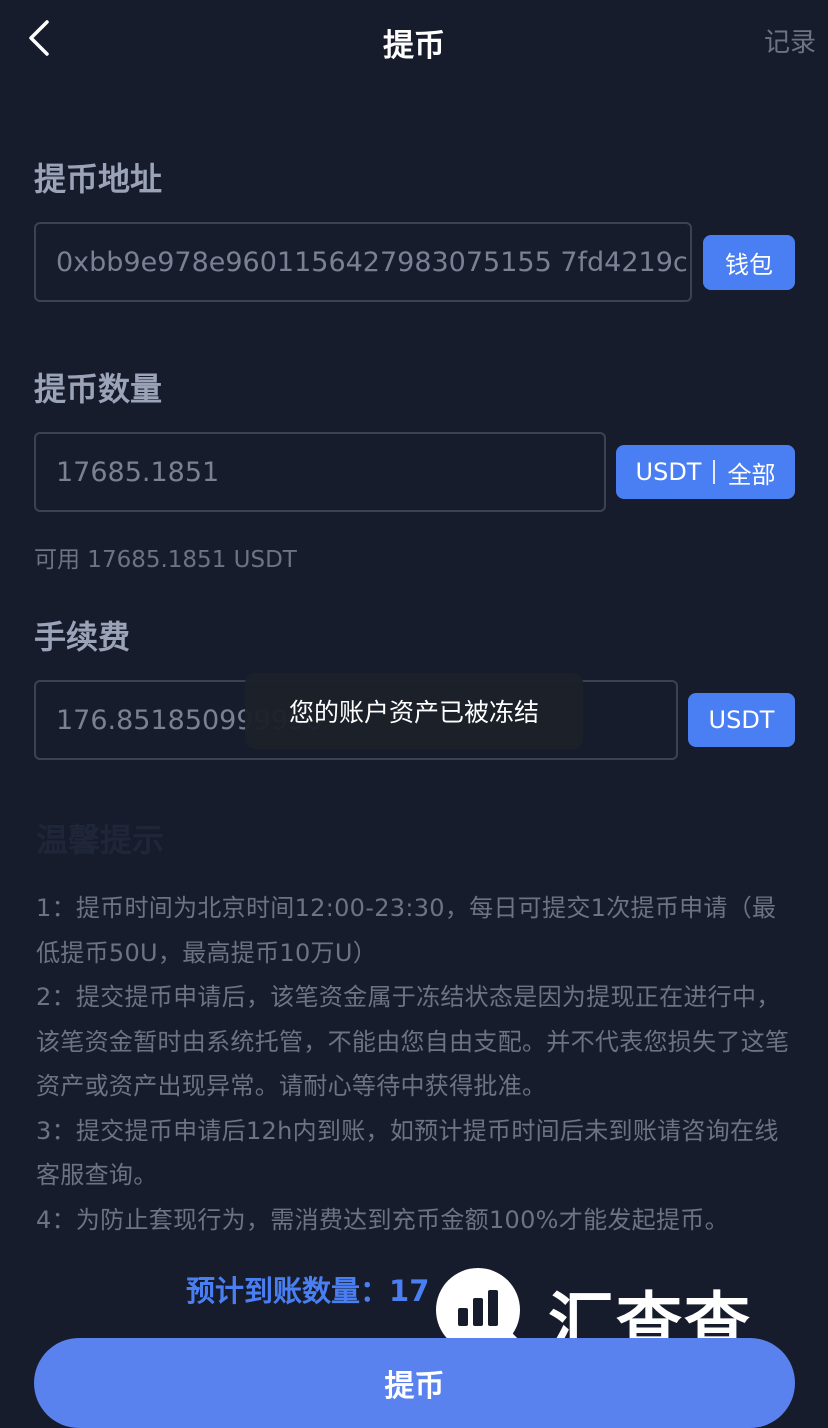  What do you see at coordinates (407, 1153) in the screenshot?
I see `notice-item: 3：提交提币申请后12h内到账，如预计提币时间后未到账请咨询在线客服查询。` at bounding box center [407, 1153].